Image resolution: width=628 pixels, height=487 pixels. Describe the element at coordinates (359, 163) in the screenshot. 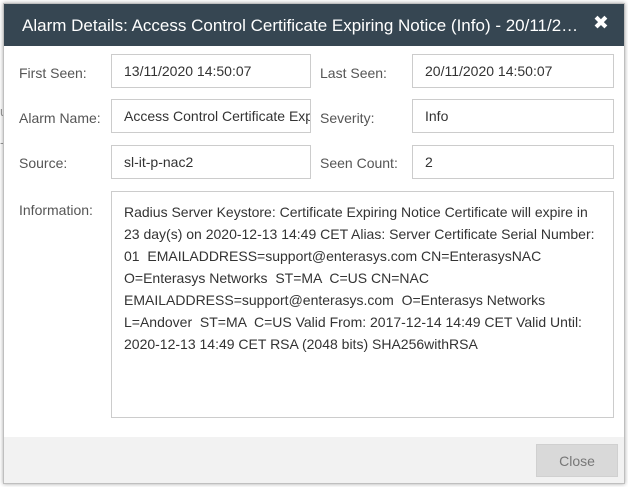

I see `seen-count-label: Seen Count:` at that location.